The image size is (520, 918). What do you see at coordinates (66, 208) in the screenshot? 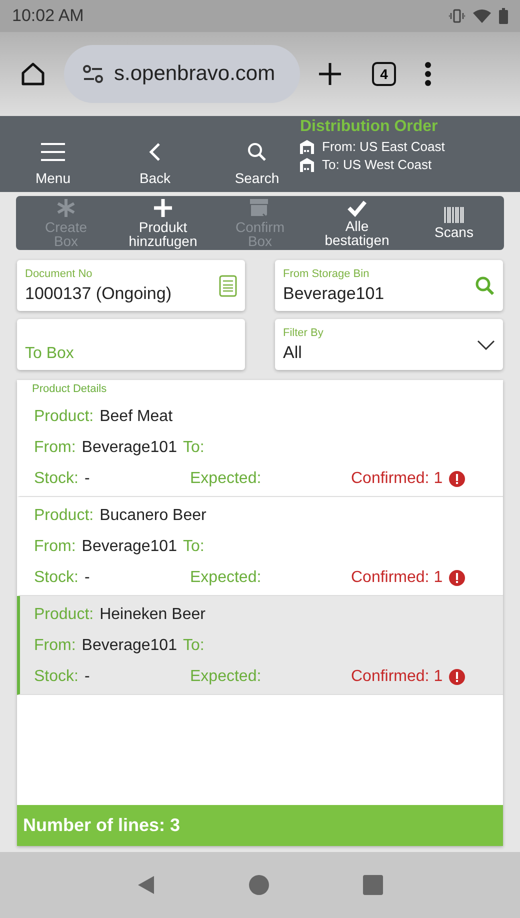
I see `asterisk-icon` at bounding box center [66, 208].